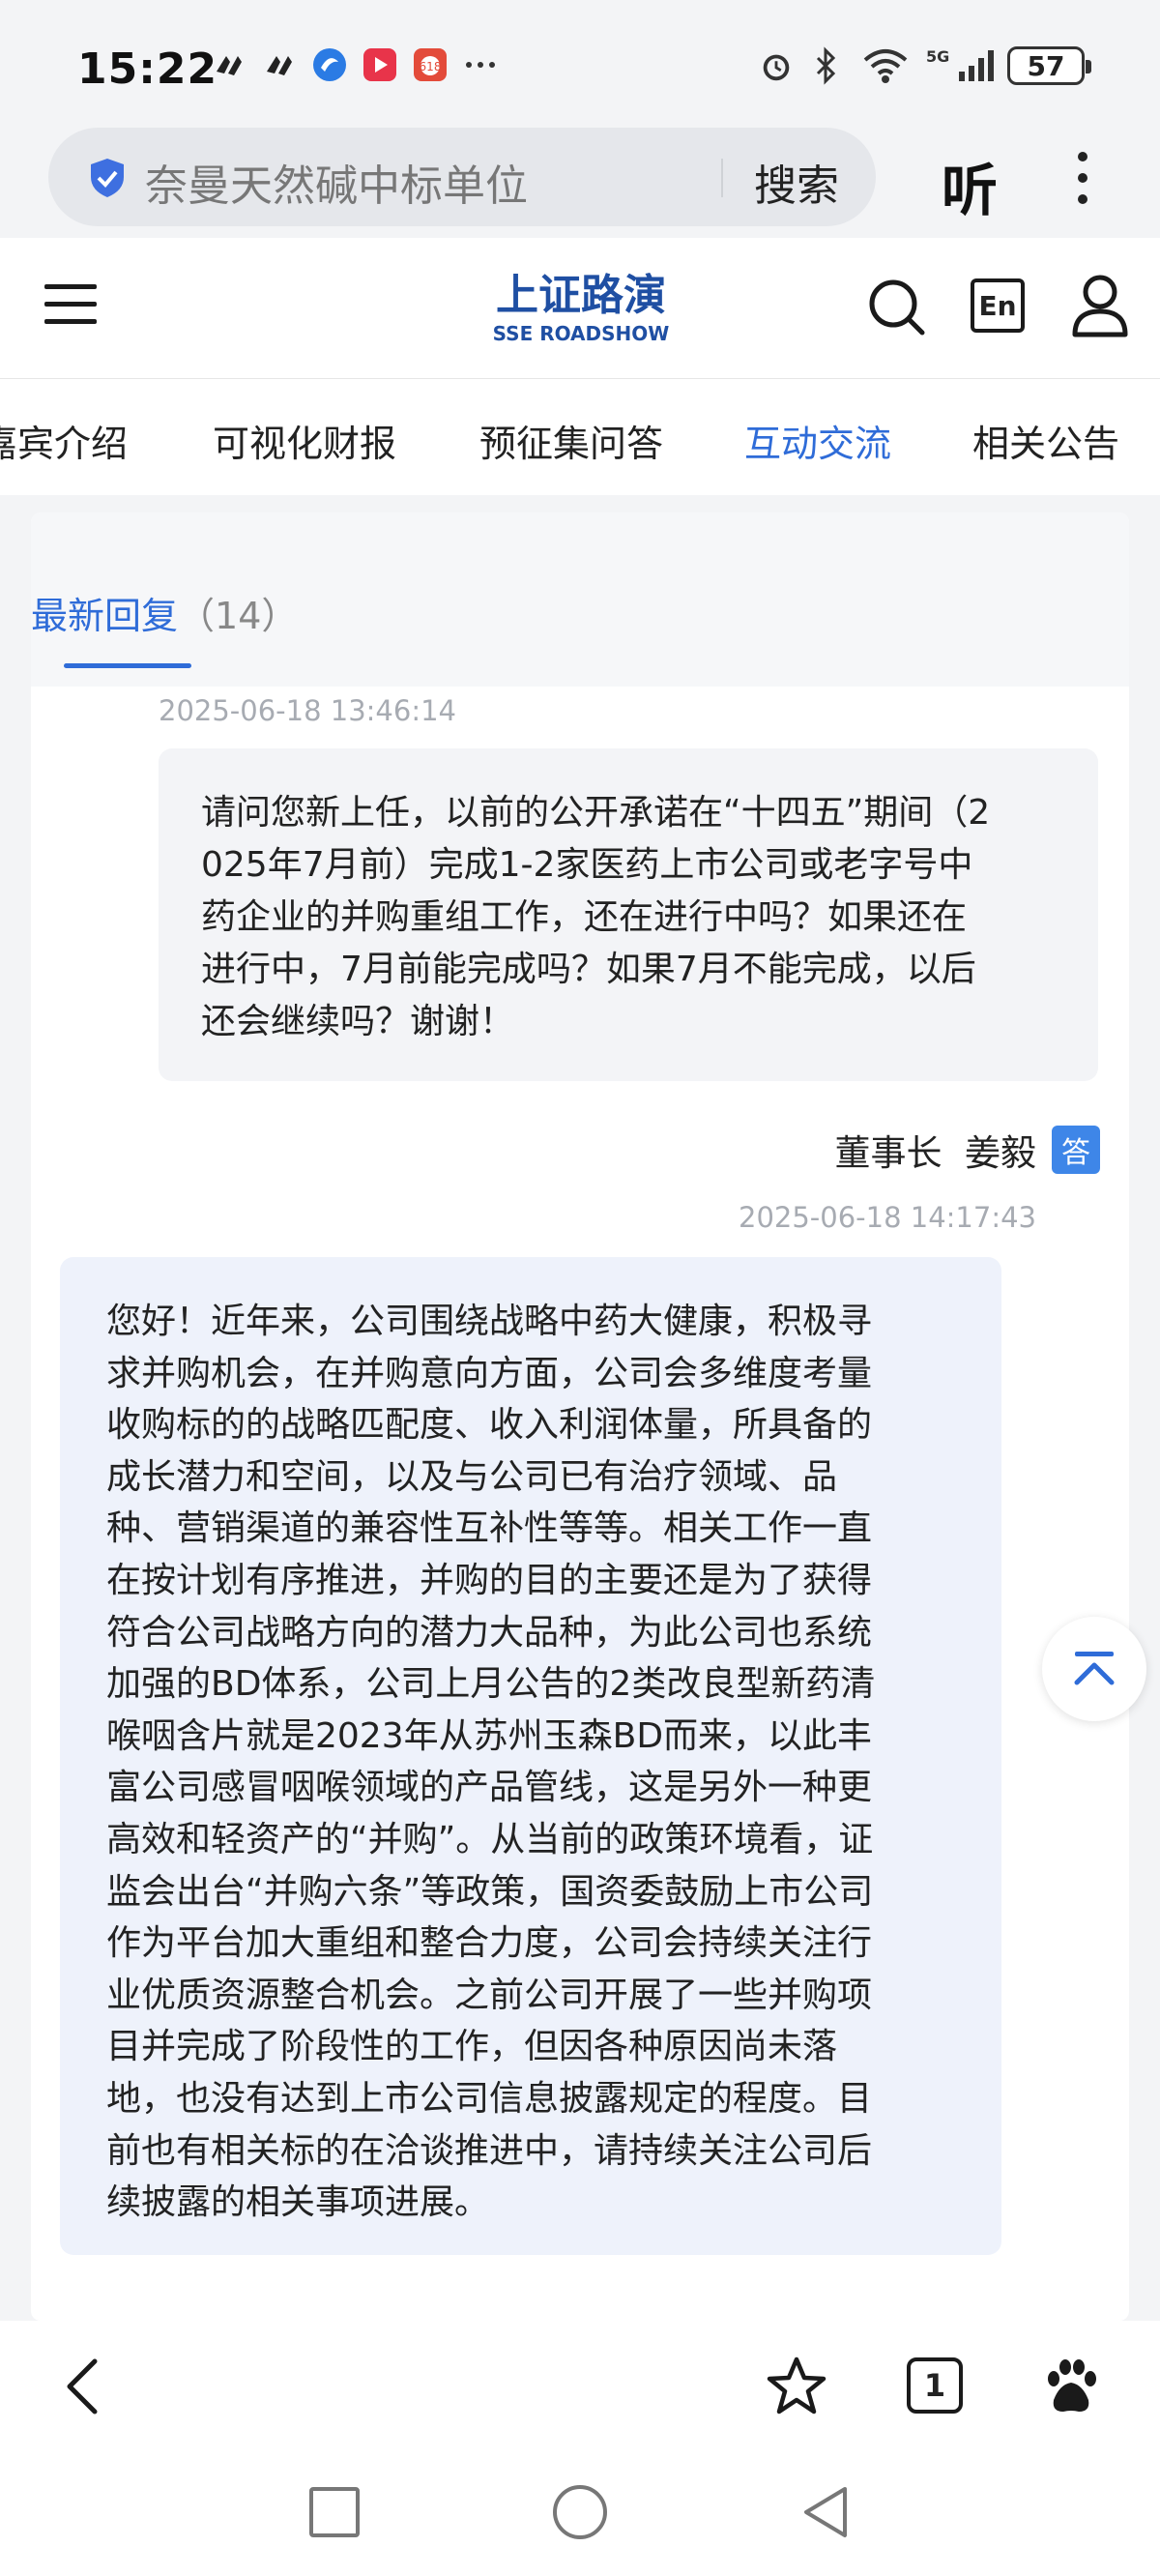  I want to click on answer-line: 加强的BD体系，公司上月公告的2类改良型新药清, so click(491, 1684).